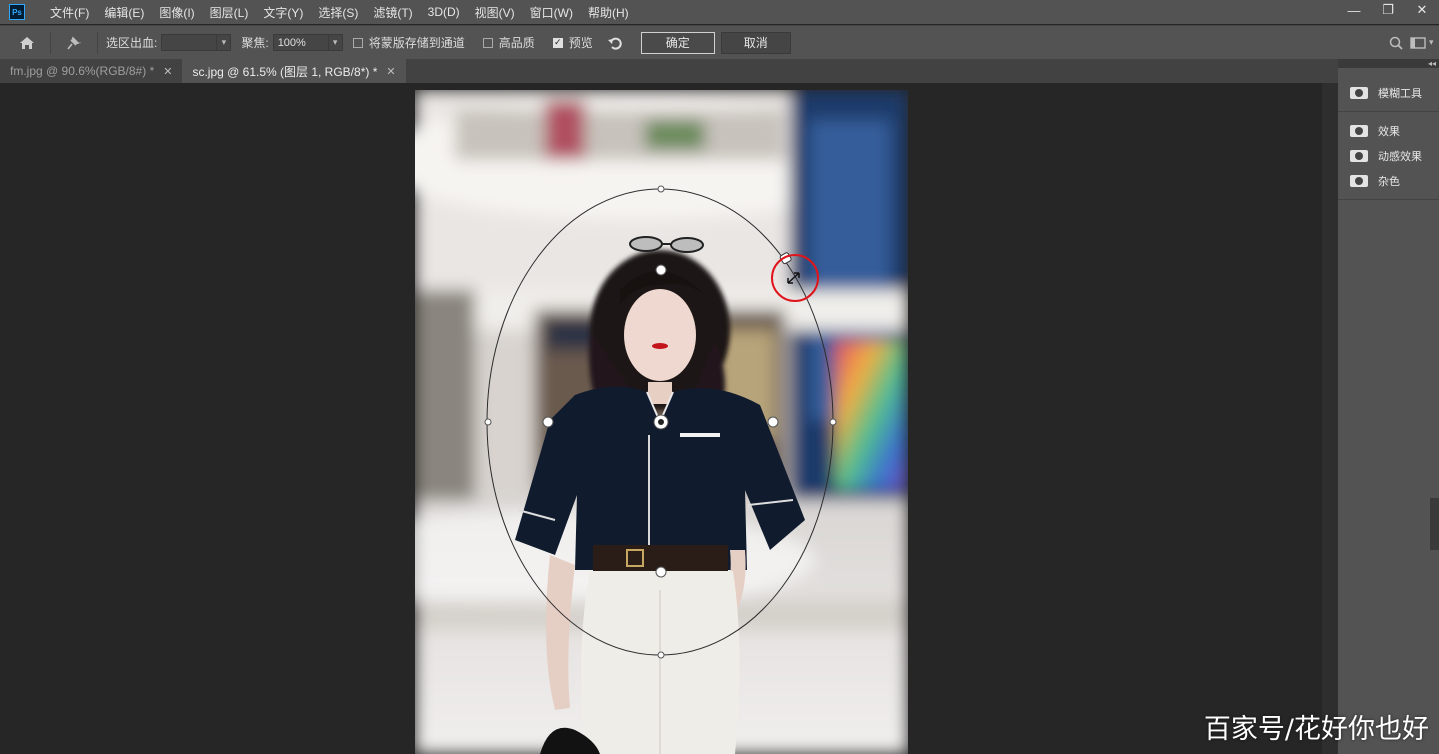 The width and height of the screenshot is (1439, 754). What do you see at coordinates (677, 42) in the screenshot?
I see `ok-button: 确定` at bounding box center [677, 42].